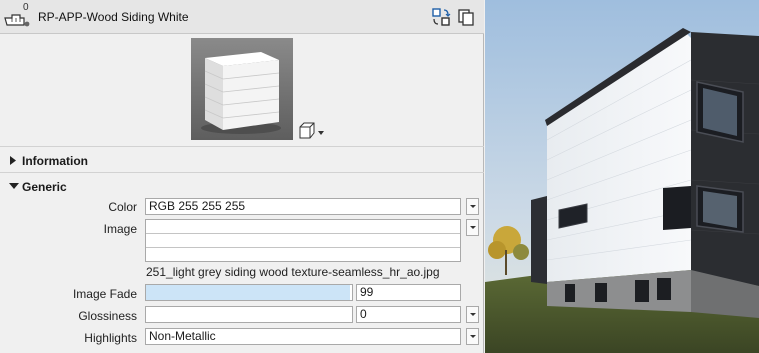 The height and width of the screenshot is (353, 759). Describe the element at coordinates (242, 187) in the screenshot. I see `generic-section-header: Generic` at that location.